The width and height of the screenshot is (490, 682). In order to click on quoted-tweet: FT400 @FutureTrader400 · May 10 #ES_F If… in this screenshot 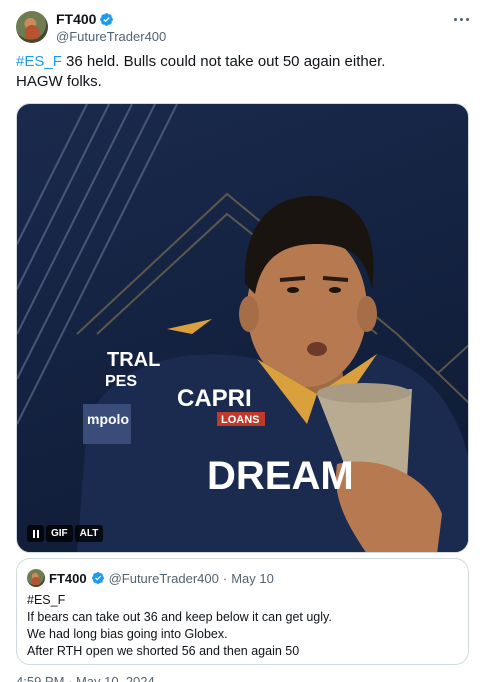, I will do `click(242, 611)`.